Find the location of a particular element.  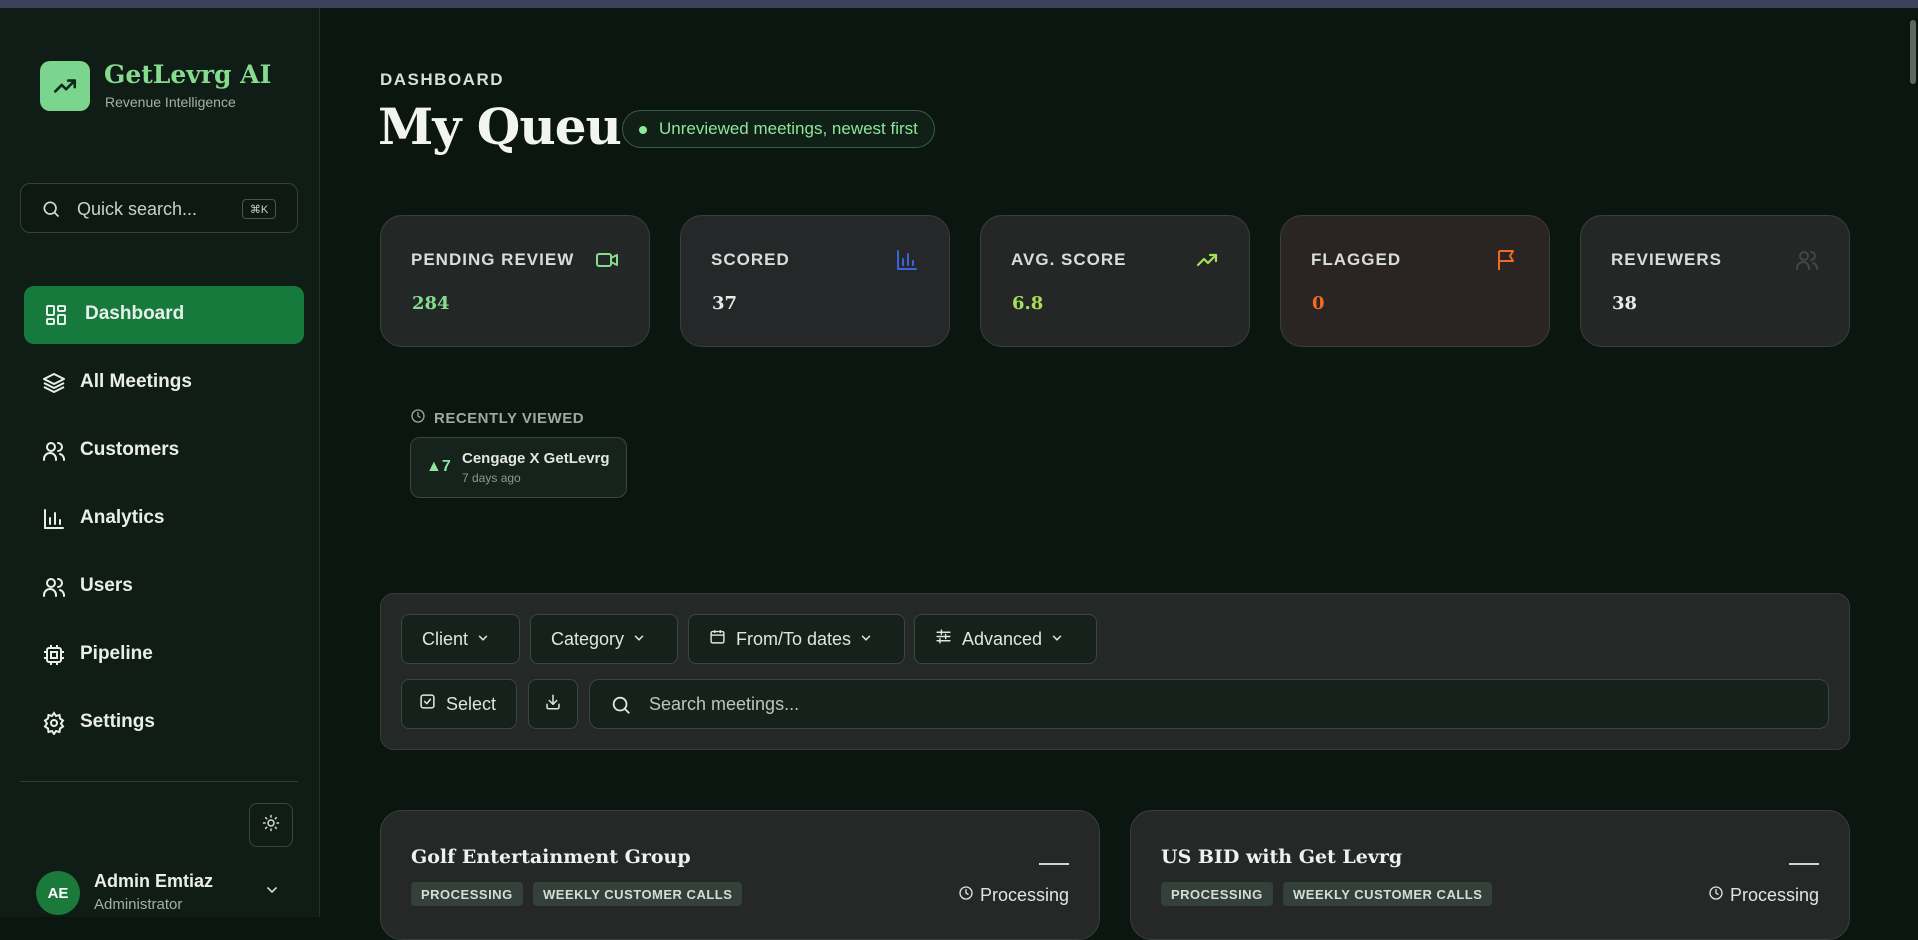

meeting-title: Golf Entertainment Group is located at coordinates (551, 857).